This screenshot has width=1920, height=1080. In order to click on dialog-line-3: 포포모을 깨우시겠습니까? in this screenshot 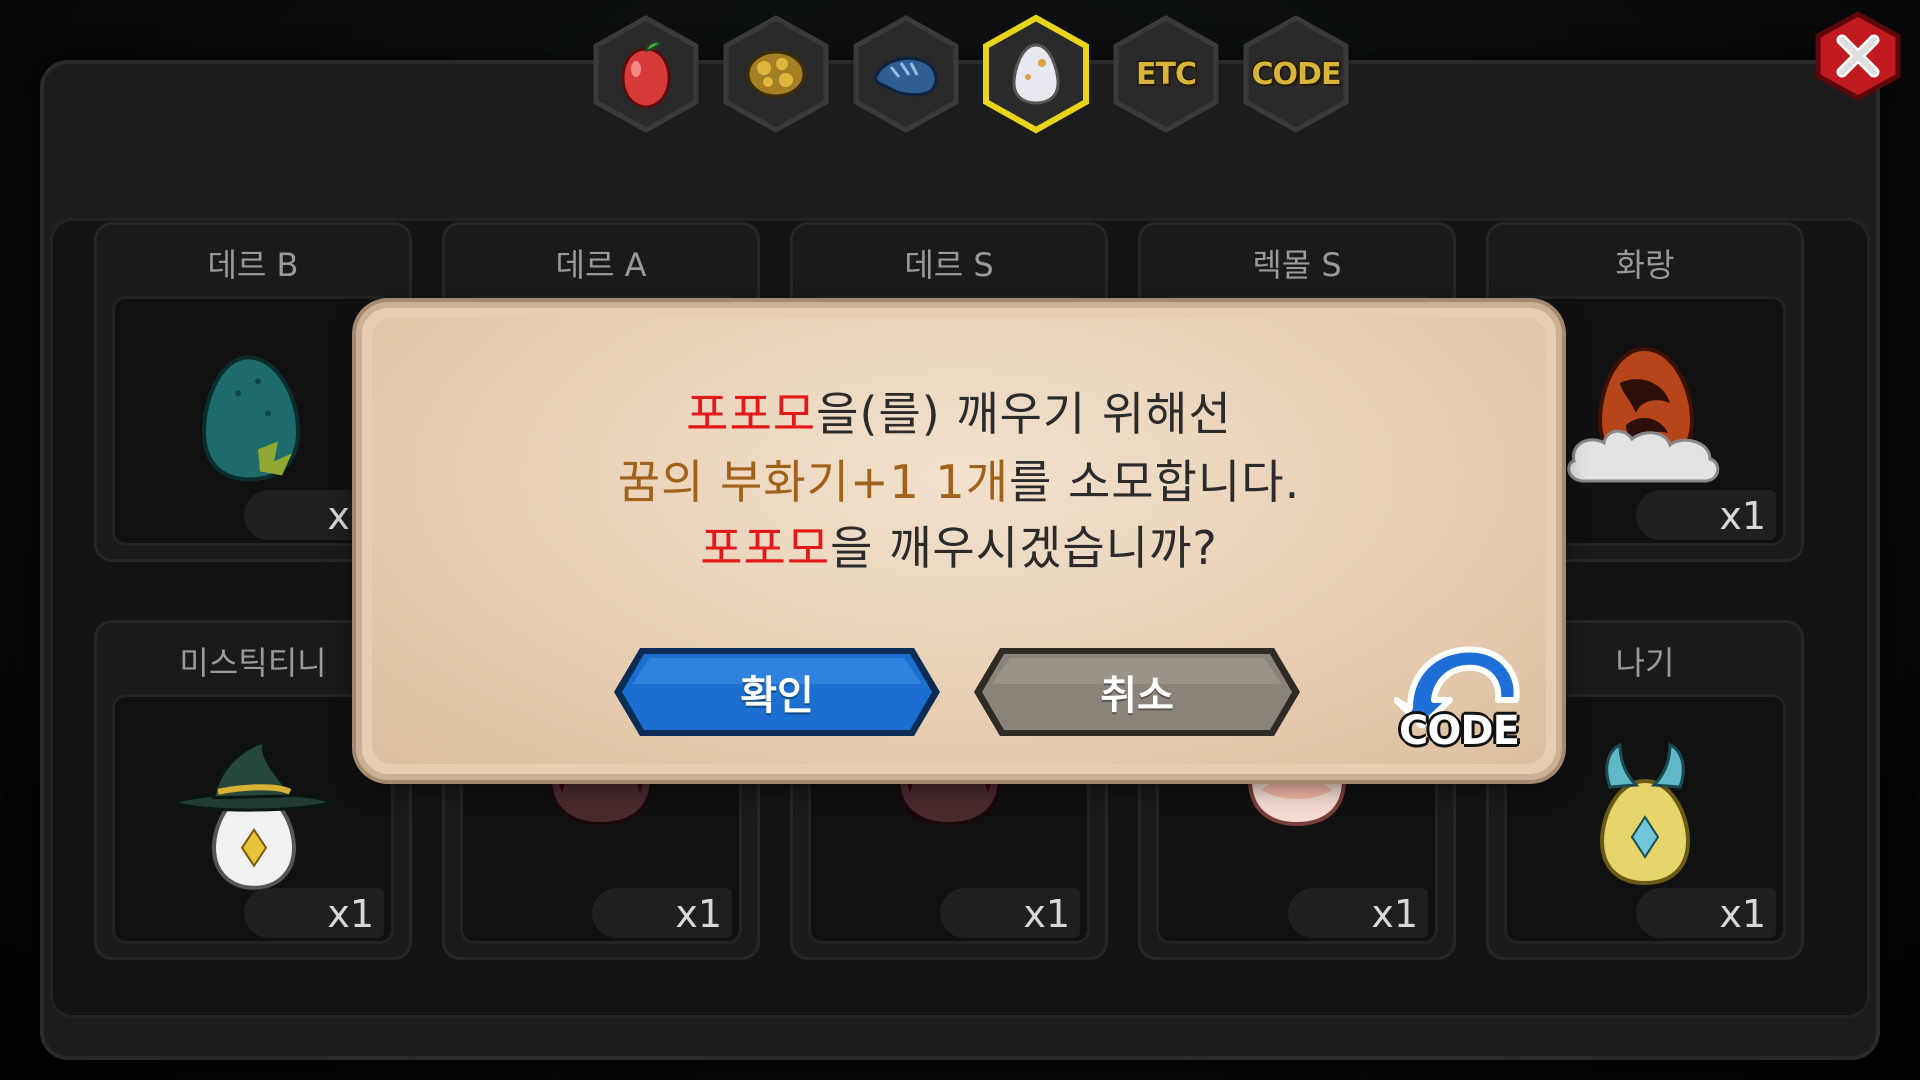, I will do `click(959, 545)`.